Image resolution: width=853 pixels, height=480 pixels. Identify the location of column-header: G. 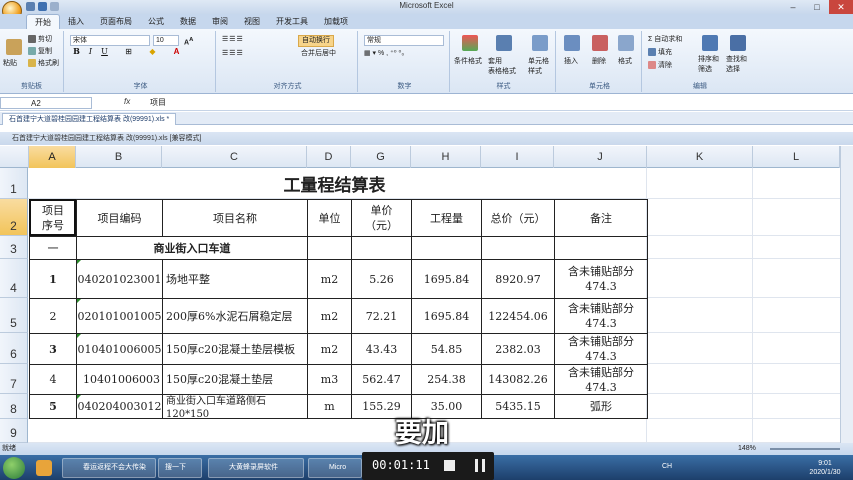
(381, 157).